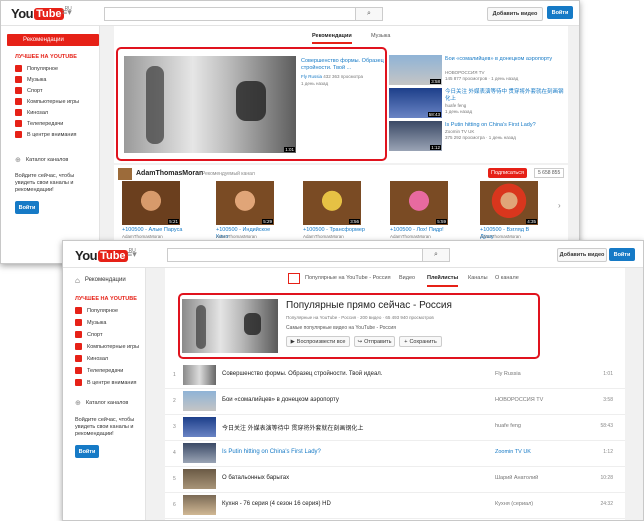 This screenshot has width=644, height=521. What do you see at coordinates (419, 203) in the screenshot?
I see `channel-video-thumbnail: 5:59` at bounding box center [419, 203].